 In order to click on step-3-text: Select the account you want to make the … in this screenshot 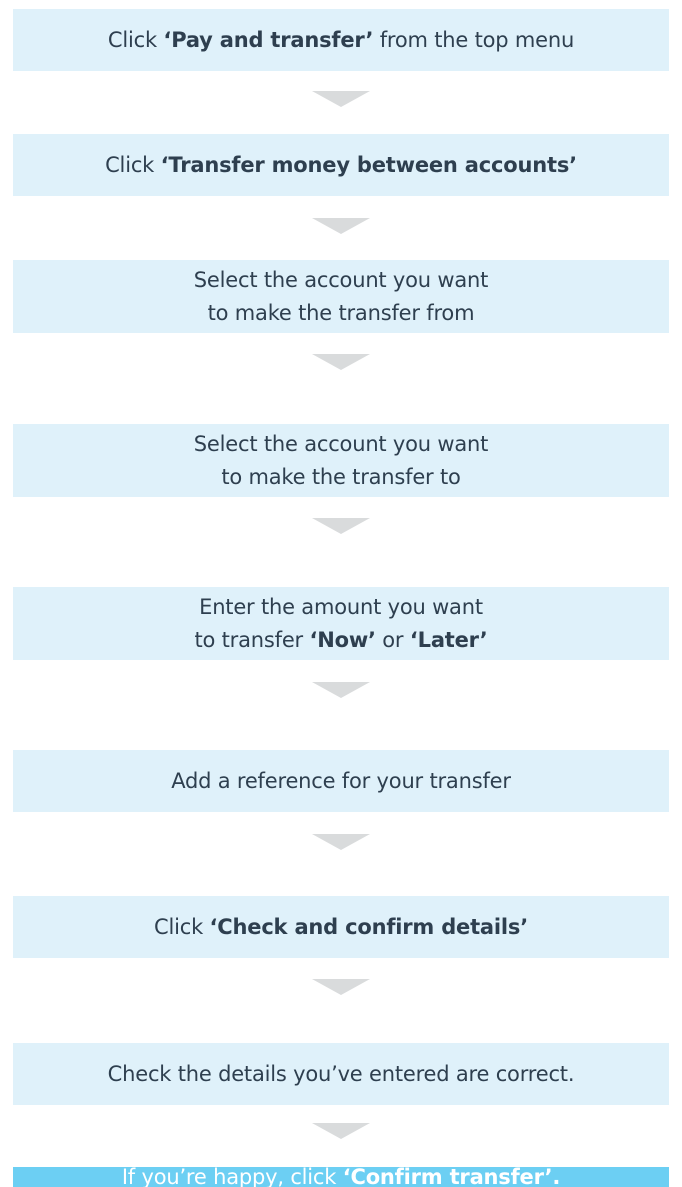, I will do `click(341, 296)`.